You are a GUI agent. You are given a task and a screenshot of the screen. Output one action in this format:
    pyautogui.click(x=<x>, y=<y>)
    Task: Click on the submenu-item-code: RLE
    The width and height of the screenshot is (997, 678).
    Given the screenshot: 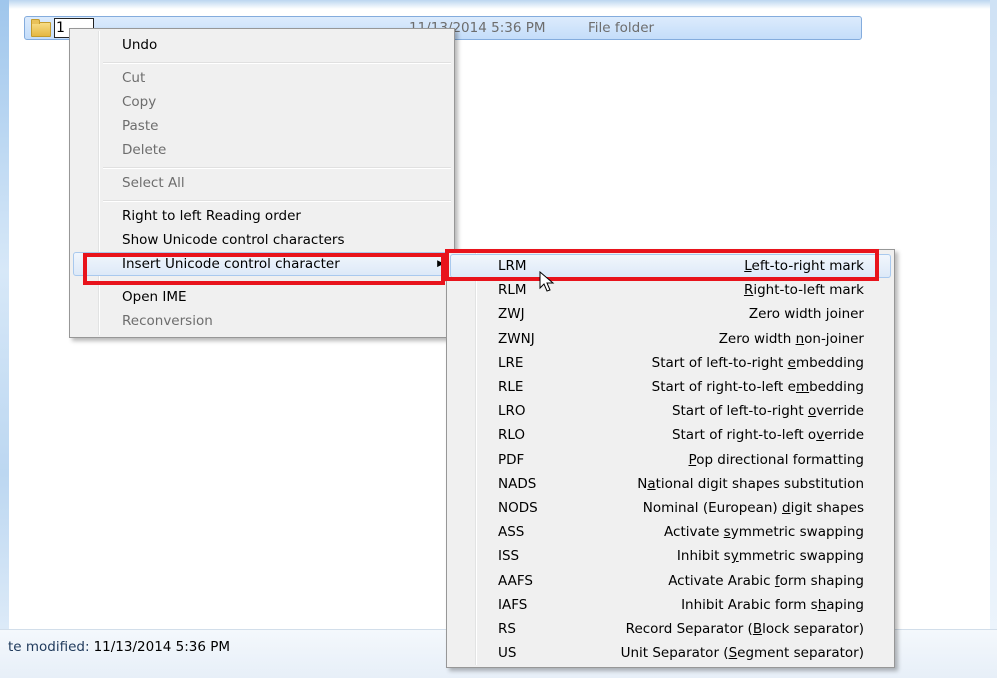 What is the action you would take?
    pyautogui.click(x=511, y=387)
    